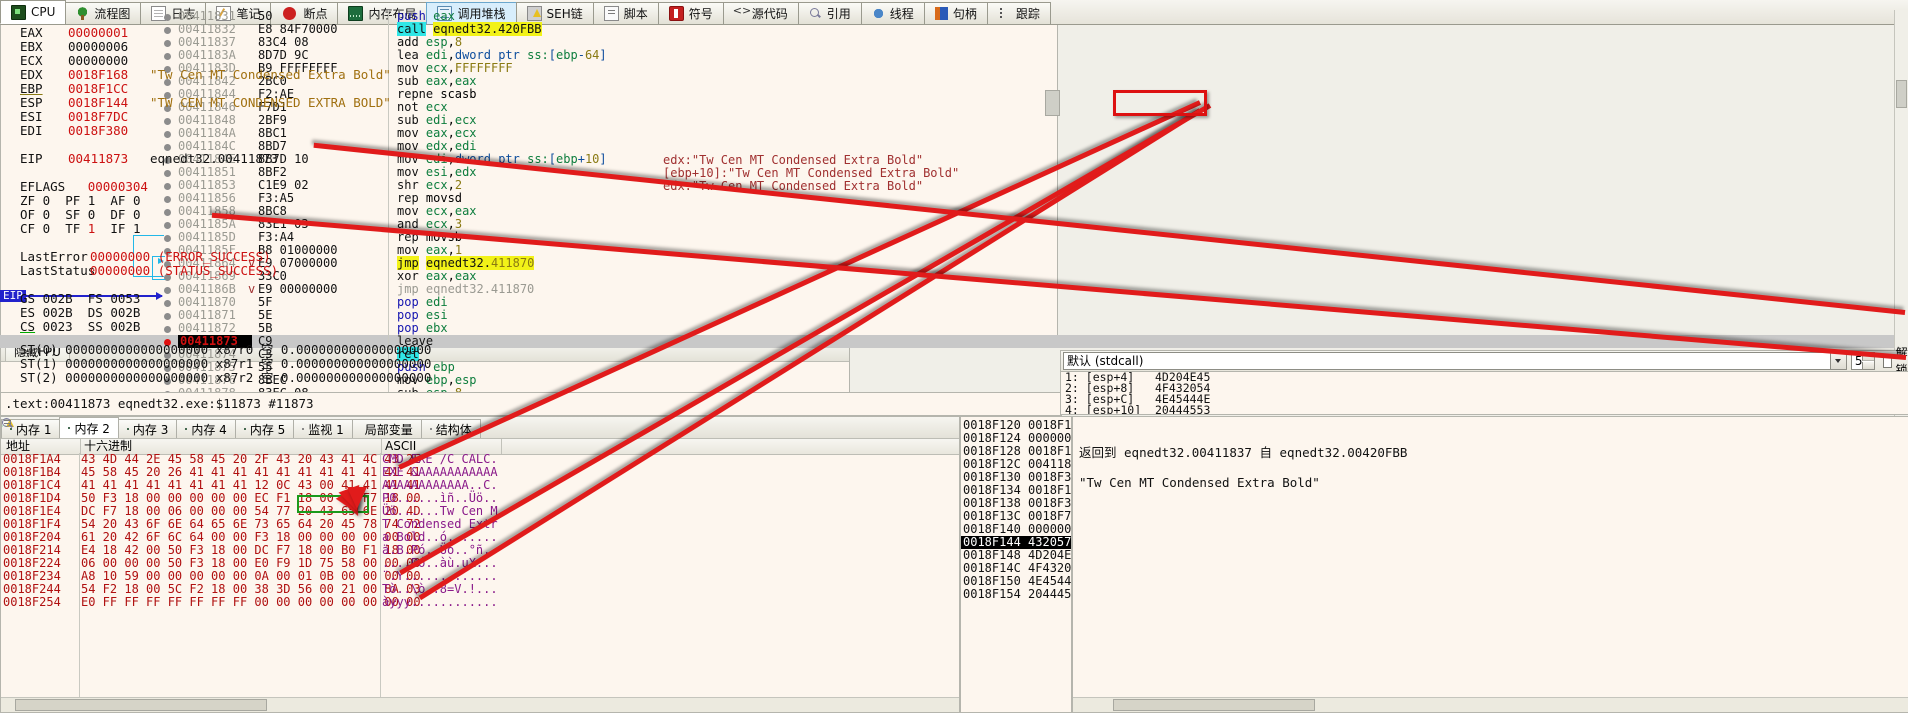 This screenshot has width=1908, height=713. Describe the element at coordinates (1486, 409) in the screenshot. I see `stack-argument-row: 4: [esp+10] 20444553` at that location.